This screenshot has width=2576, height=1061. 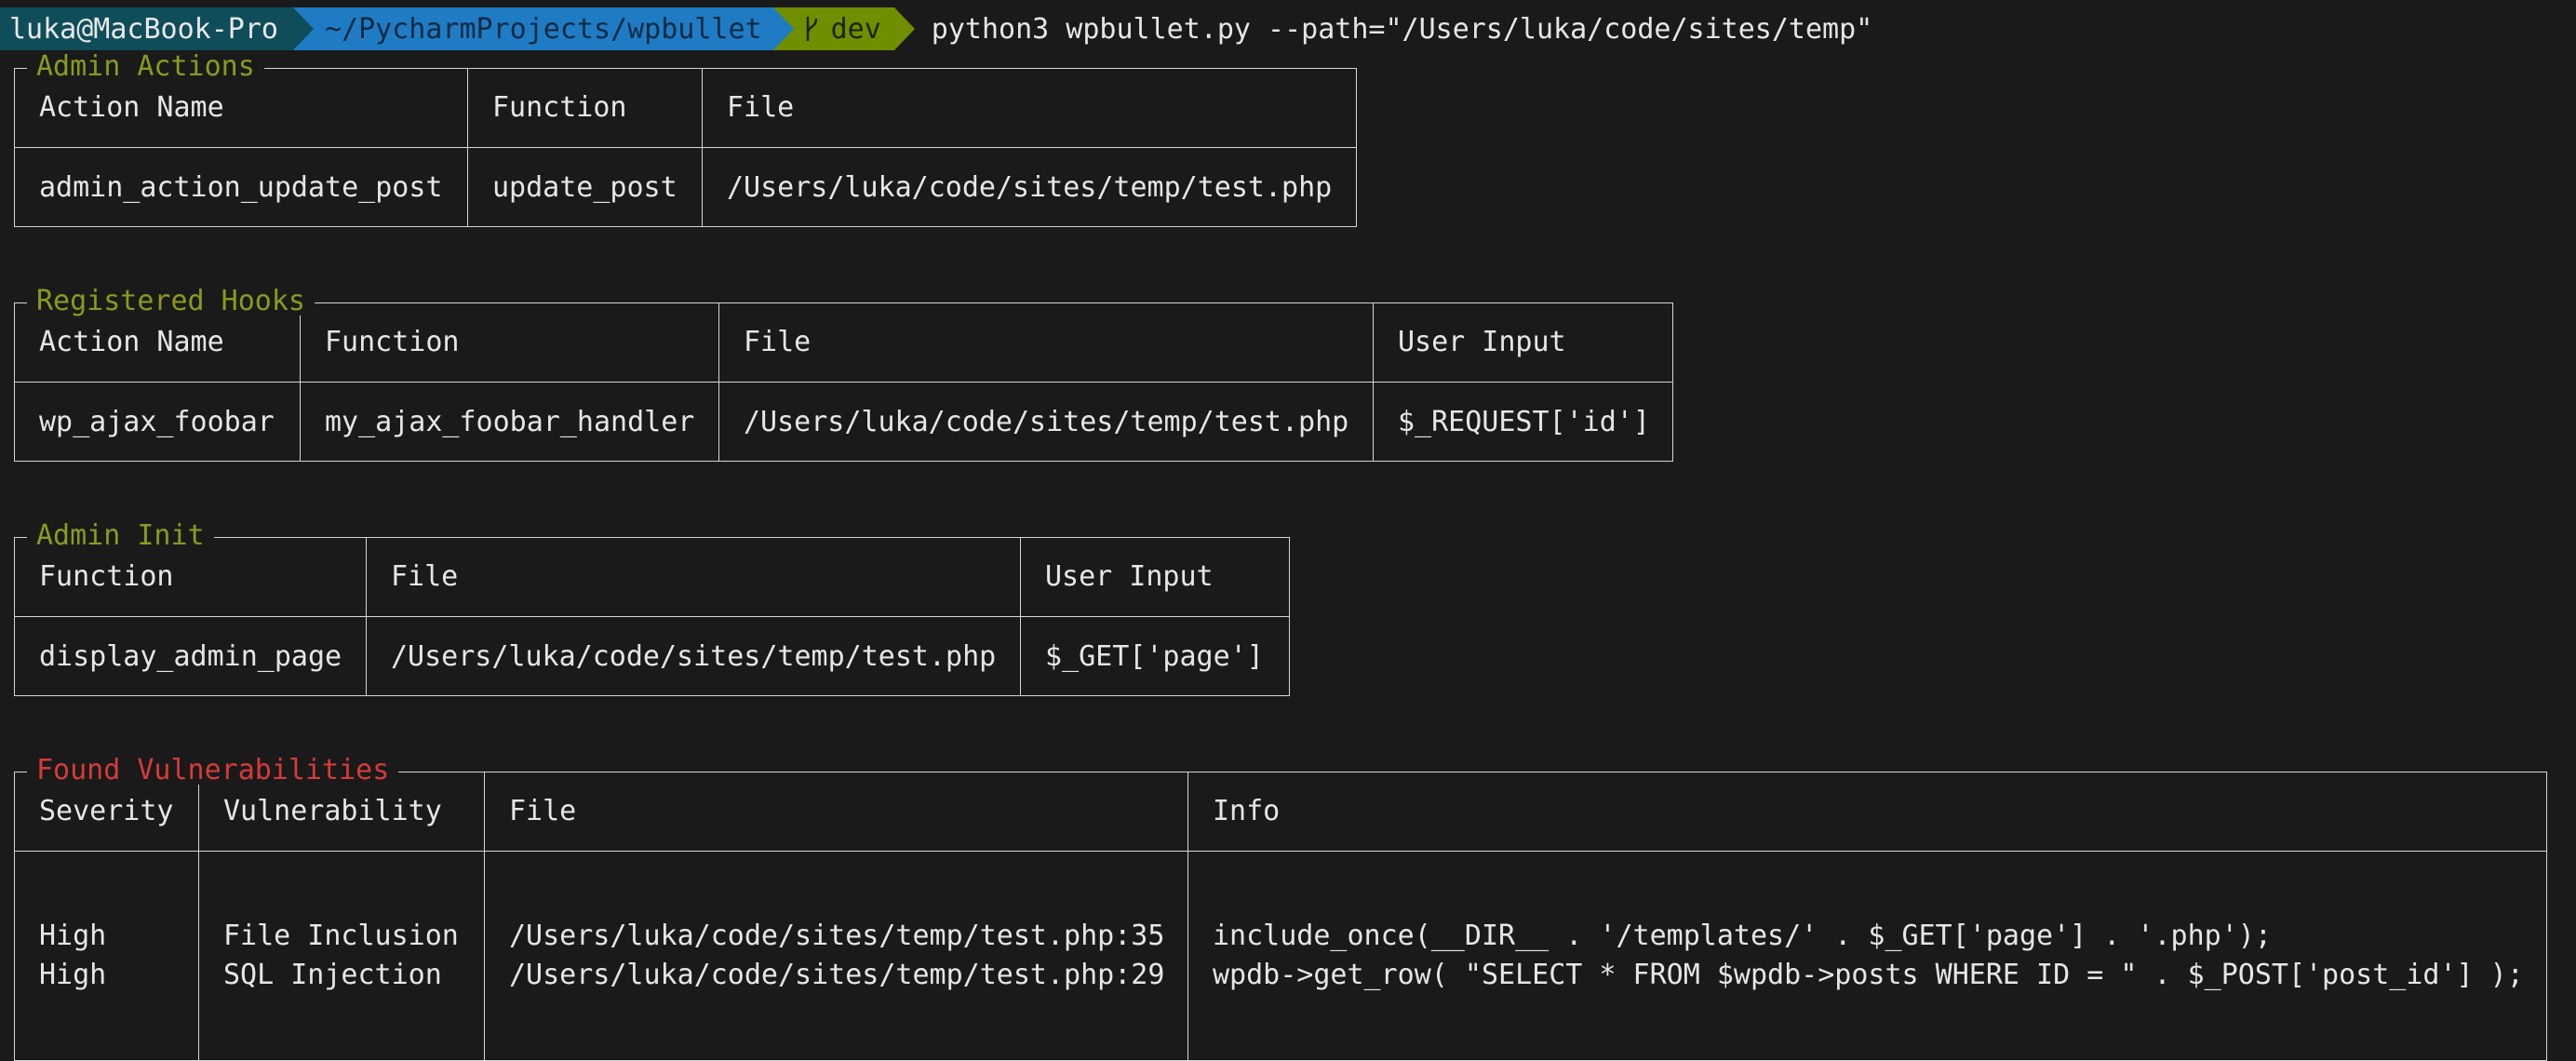 What do you see at coordinates (341, 936) in the screenshot?
I see `vulnerability-value: File Inclusion` at bounding box center [341, 936].